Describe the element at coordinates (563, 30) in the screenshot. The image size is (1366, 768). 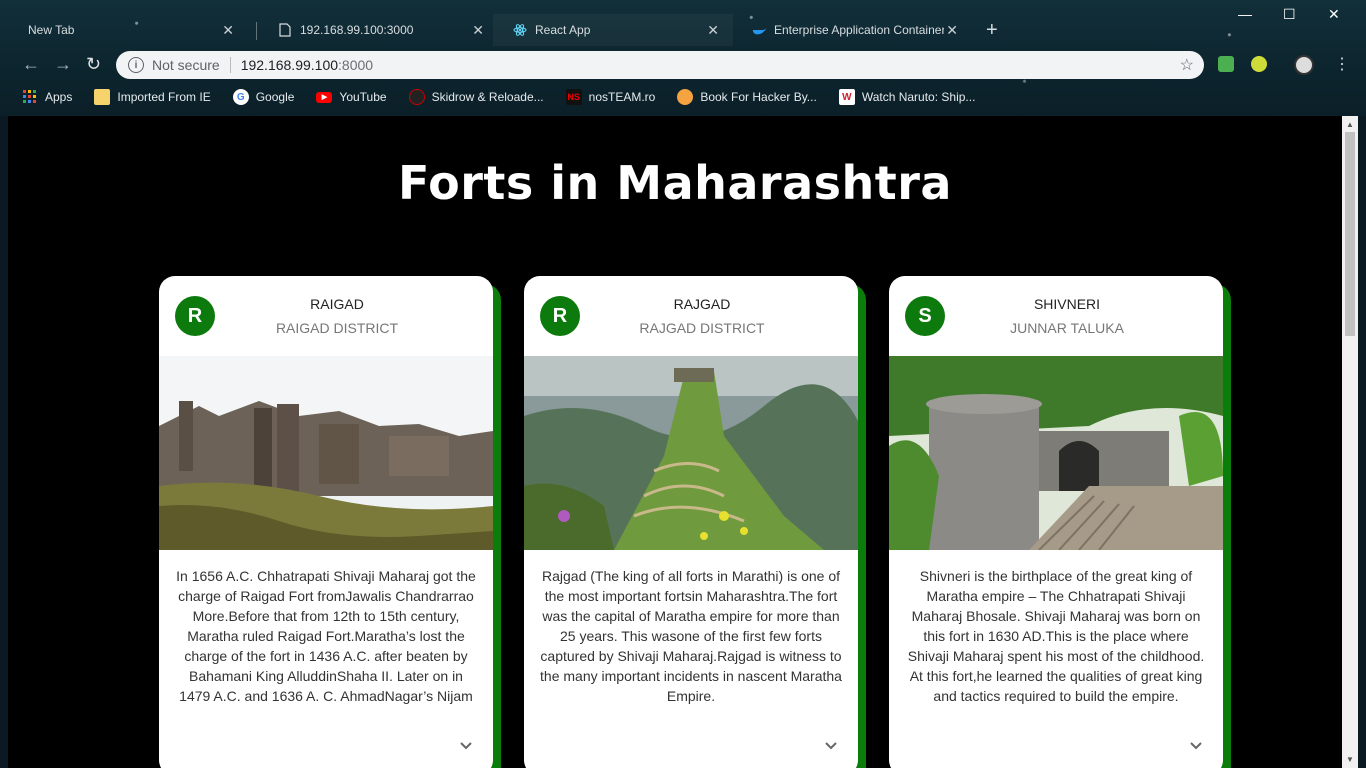
I see `tab-title: React App` at that location.